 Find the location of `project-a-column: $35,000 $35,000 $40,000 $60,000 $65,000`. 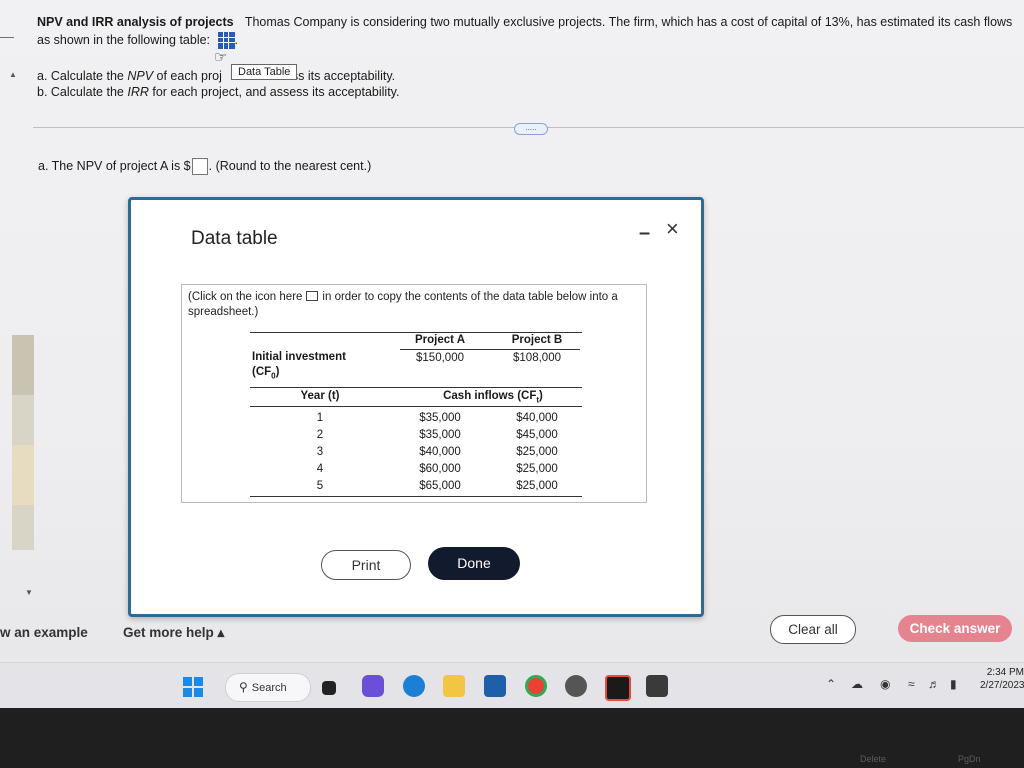

project-a-column: $35,000 $35,000 $40,000 $60,000 $65,000 is located at coordinates (440, 452).